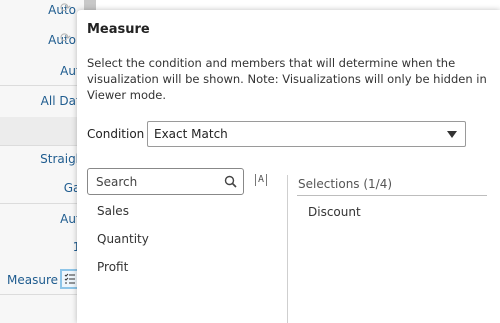 This screenshot has width=500, height=323. What do you see at coordinates (112, 267) in the screenshot?
I see `list-item: Profit` at bounding box center [112, 267].